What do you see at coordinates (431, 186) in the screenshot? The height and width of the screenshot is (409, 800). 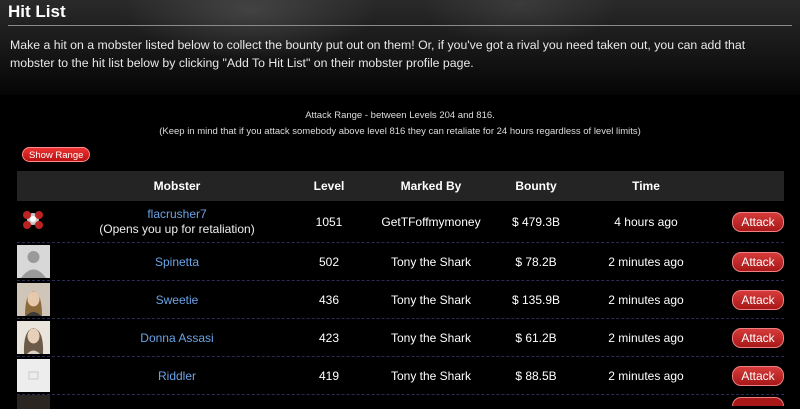 I see `header-marked-by: Marked By` at bounding box center [431, 186].